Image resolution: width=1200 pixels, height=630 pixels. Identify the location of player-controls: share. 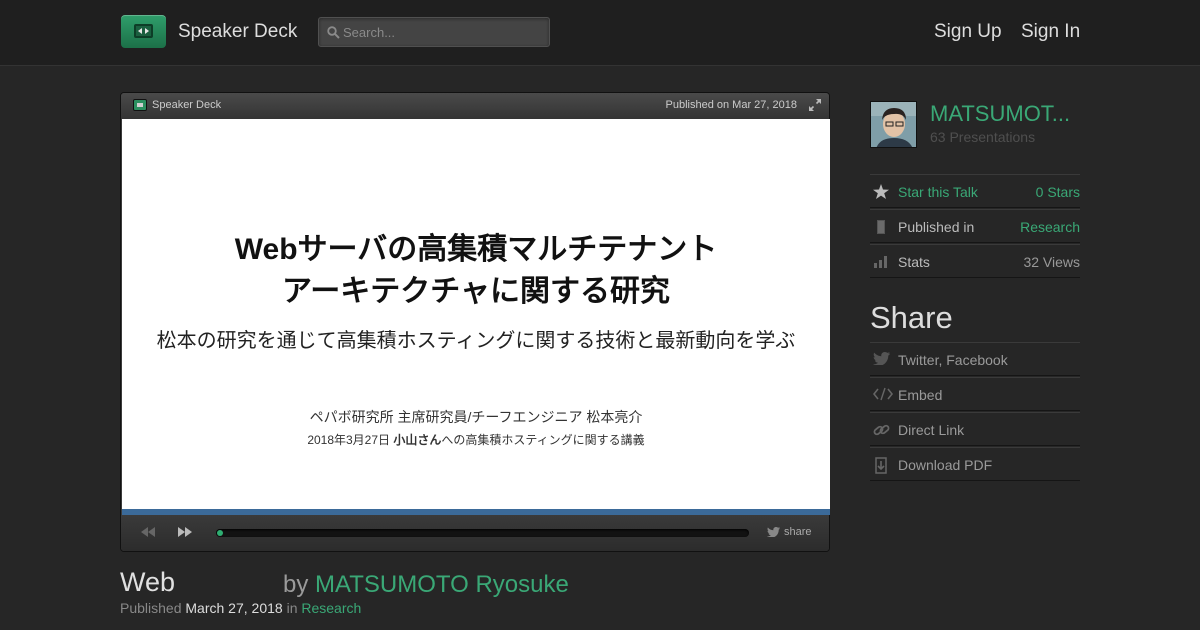
(475, 533).